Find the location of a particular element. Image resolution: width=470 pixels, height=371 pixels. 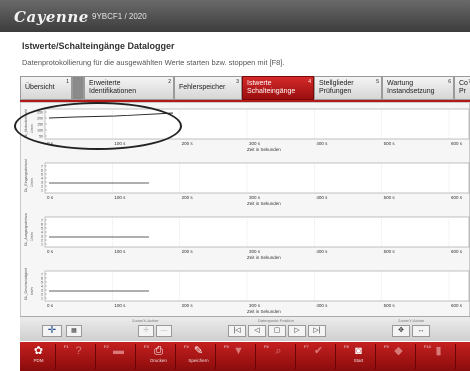

function-key-number: F6 is located at coordinates (266, 346).